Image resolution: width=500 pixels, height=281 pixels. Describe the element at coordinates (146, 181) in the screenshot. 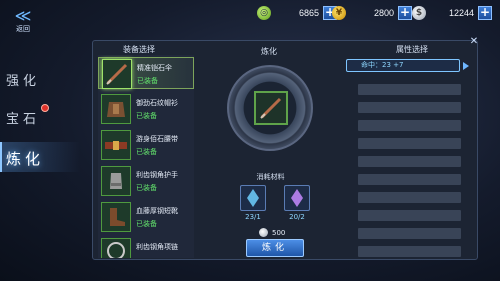

I see `equip-item: 利齿钢角护手 已装备` at that location.